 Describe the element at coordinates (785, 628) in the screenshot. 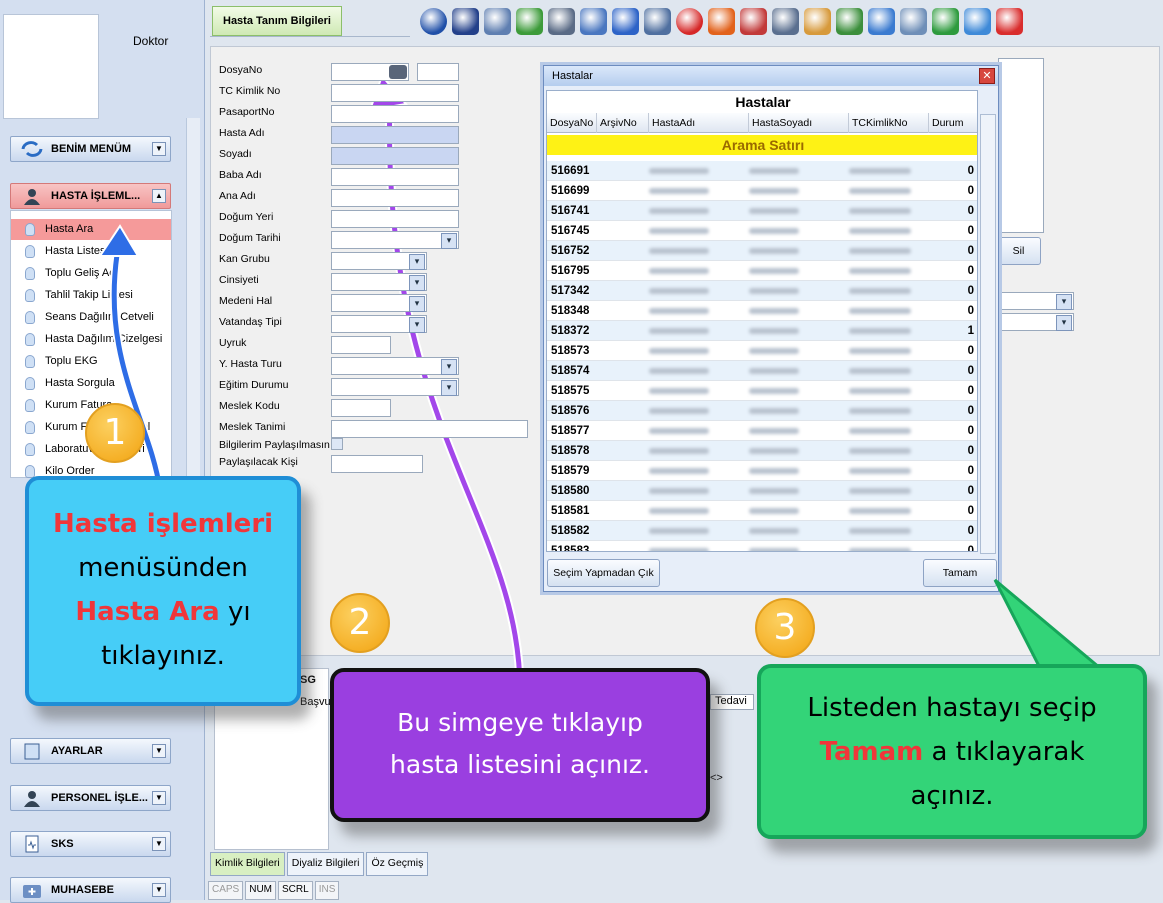

I see `step-badge-3: 3` at that location.